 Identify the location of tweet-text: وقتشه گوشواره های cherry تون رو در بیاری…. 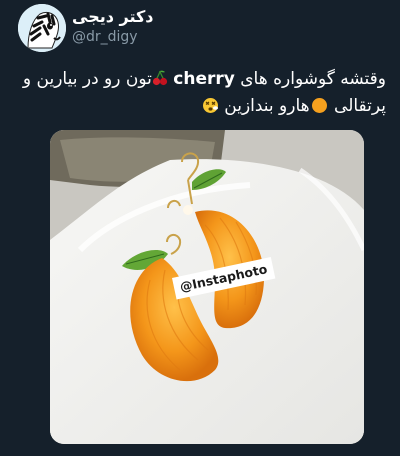
(200, 93).